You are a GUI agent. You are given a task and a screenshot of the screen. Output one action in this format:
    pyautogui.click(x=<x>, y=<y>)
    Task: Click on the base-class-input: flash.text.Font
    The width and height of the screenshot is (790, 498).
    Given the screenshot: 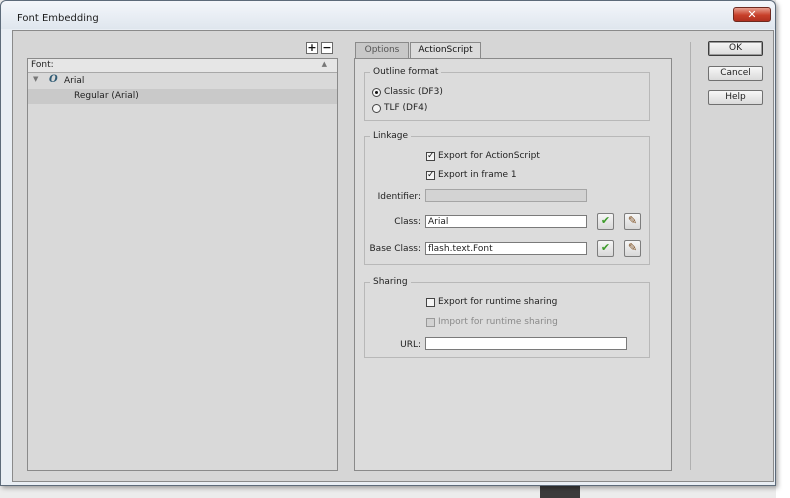 What is the action you would take?
    pyautogui.click(x=506, y=248)
    